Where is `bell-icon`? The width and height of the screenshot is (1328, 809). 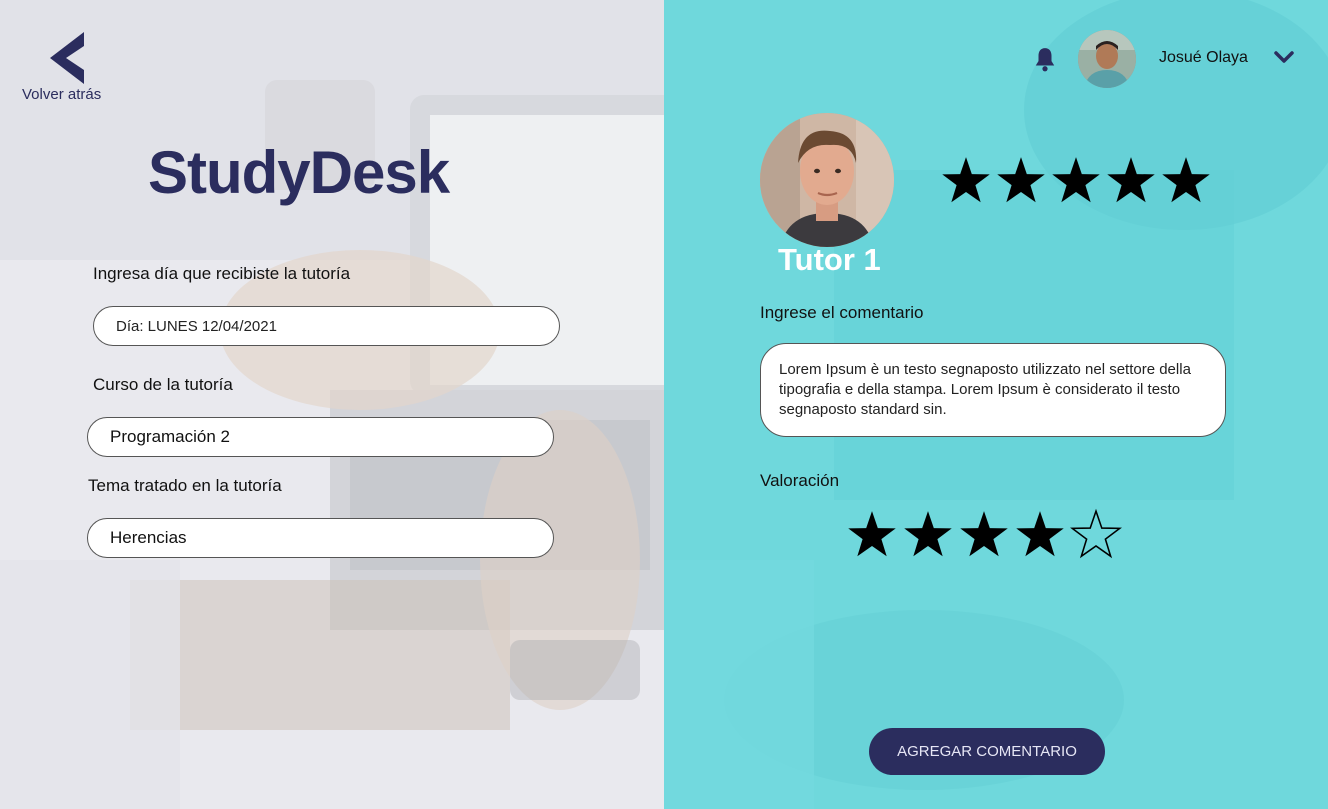 bell-icon is located at coordinates (1045, 59).